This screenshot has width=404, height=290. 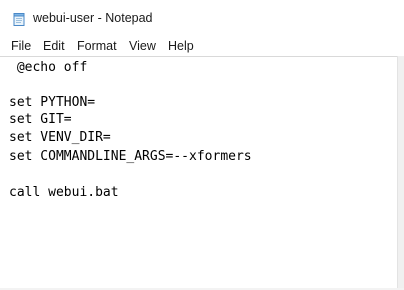 I want to click on editor-line: @echo off, so click(x=48, y=67).